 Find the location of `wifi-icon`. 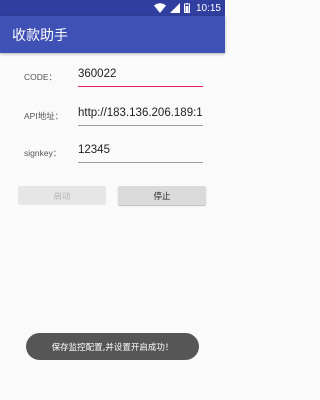

wifi-icon is located at coordinates (159, 8).